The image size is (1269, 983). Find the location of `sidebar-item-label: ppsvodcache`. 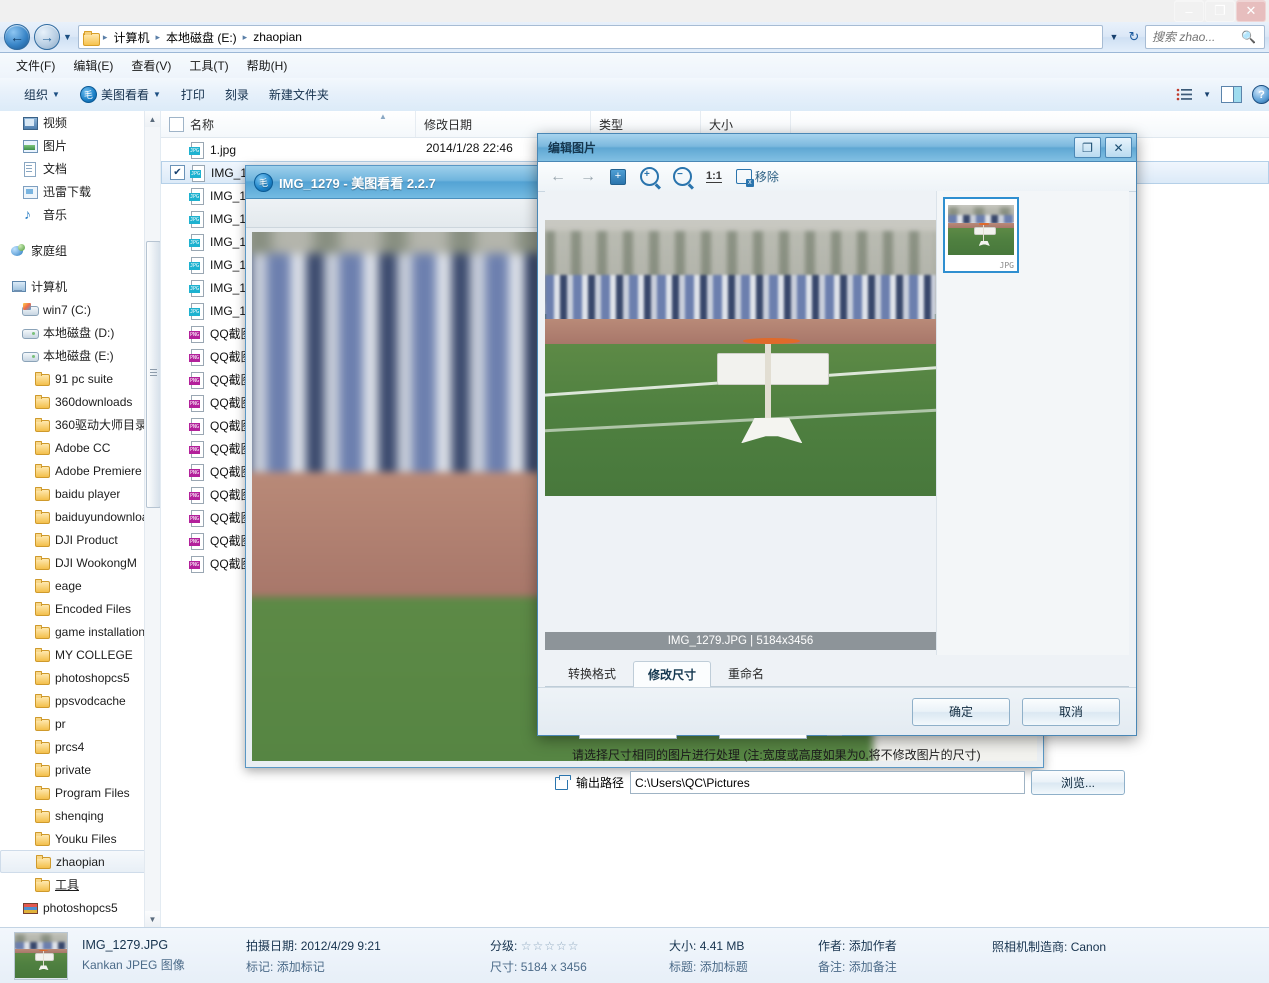

sidebar-item-label: ppsvodcache is located at coordinates (90, 700).